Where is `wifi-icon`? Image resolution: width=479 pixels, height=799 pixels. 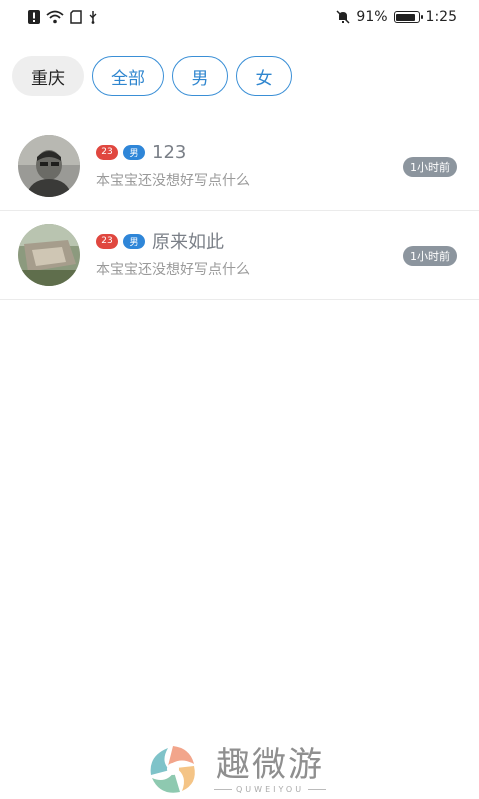
wifi-icon is located at coordinates (55, 17).